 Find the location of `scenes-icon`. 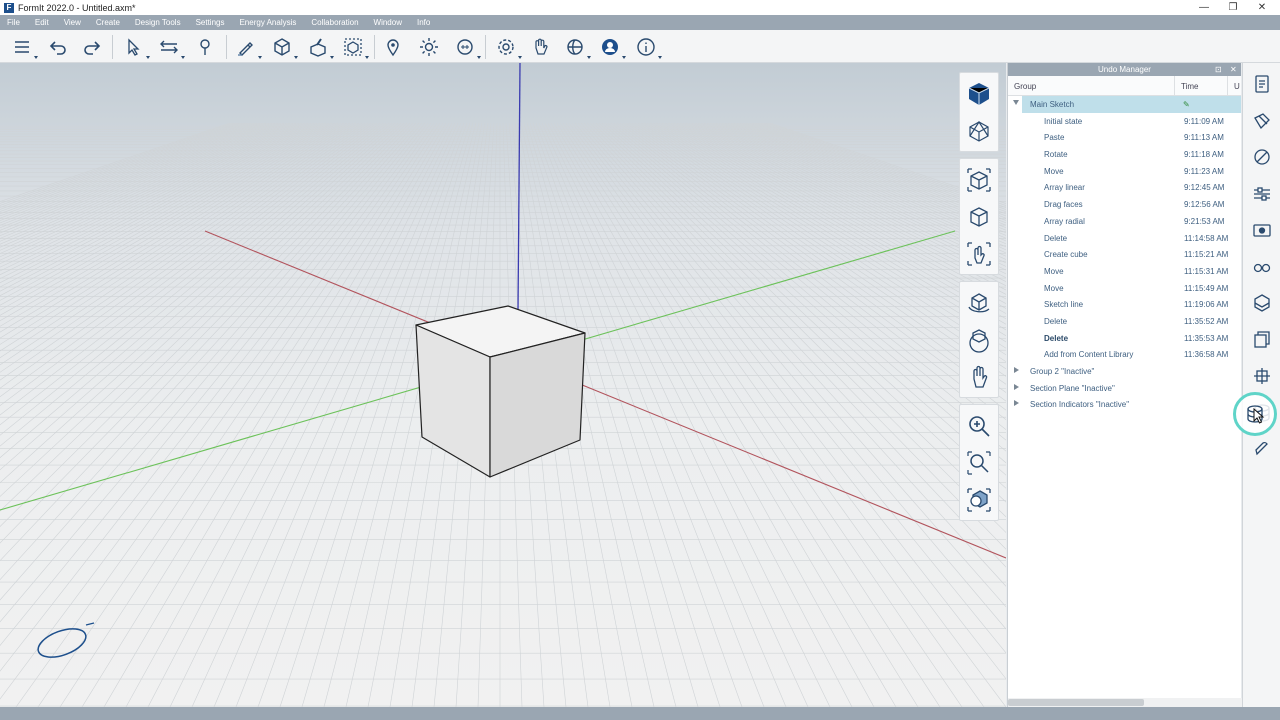

scenes-icon is located at coordinates (1262, 230).